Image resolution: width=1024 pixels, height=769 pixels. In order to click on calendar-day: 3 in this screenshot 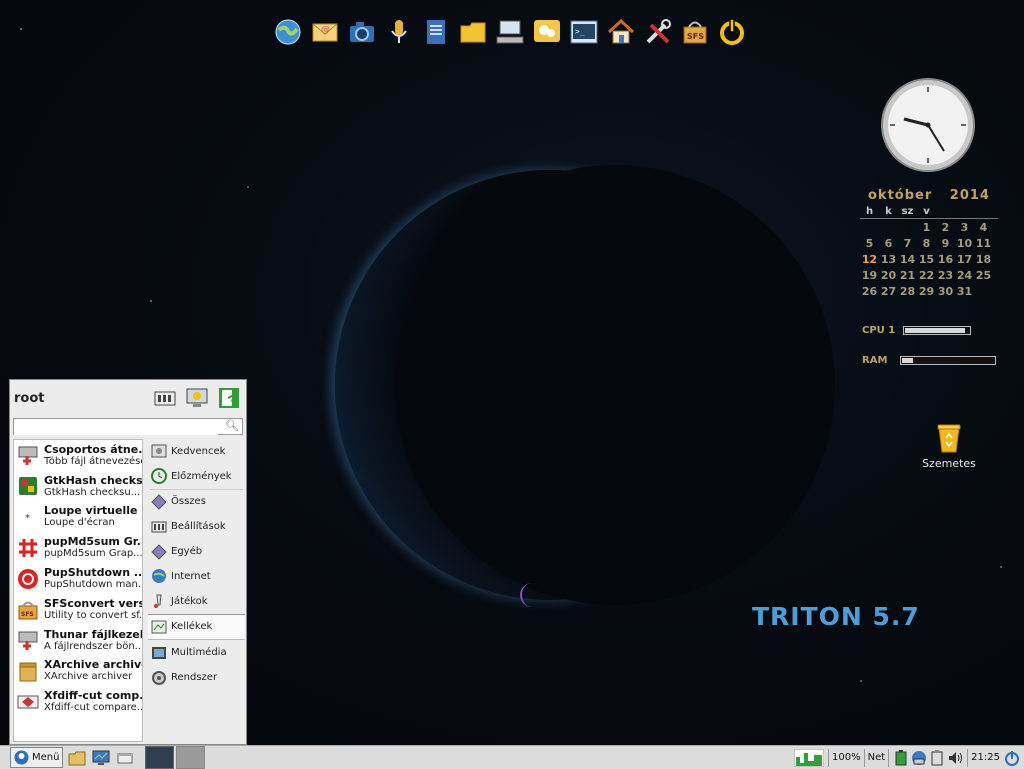, I will do `click(964, 227)`.